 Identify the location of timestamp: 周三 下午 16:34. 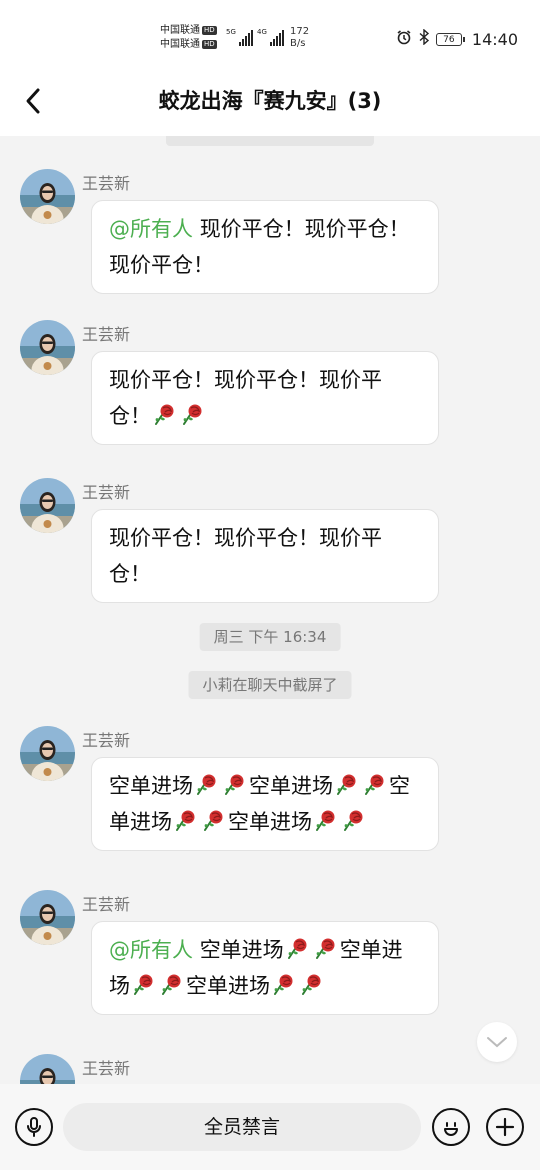
(270, 637).